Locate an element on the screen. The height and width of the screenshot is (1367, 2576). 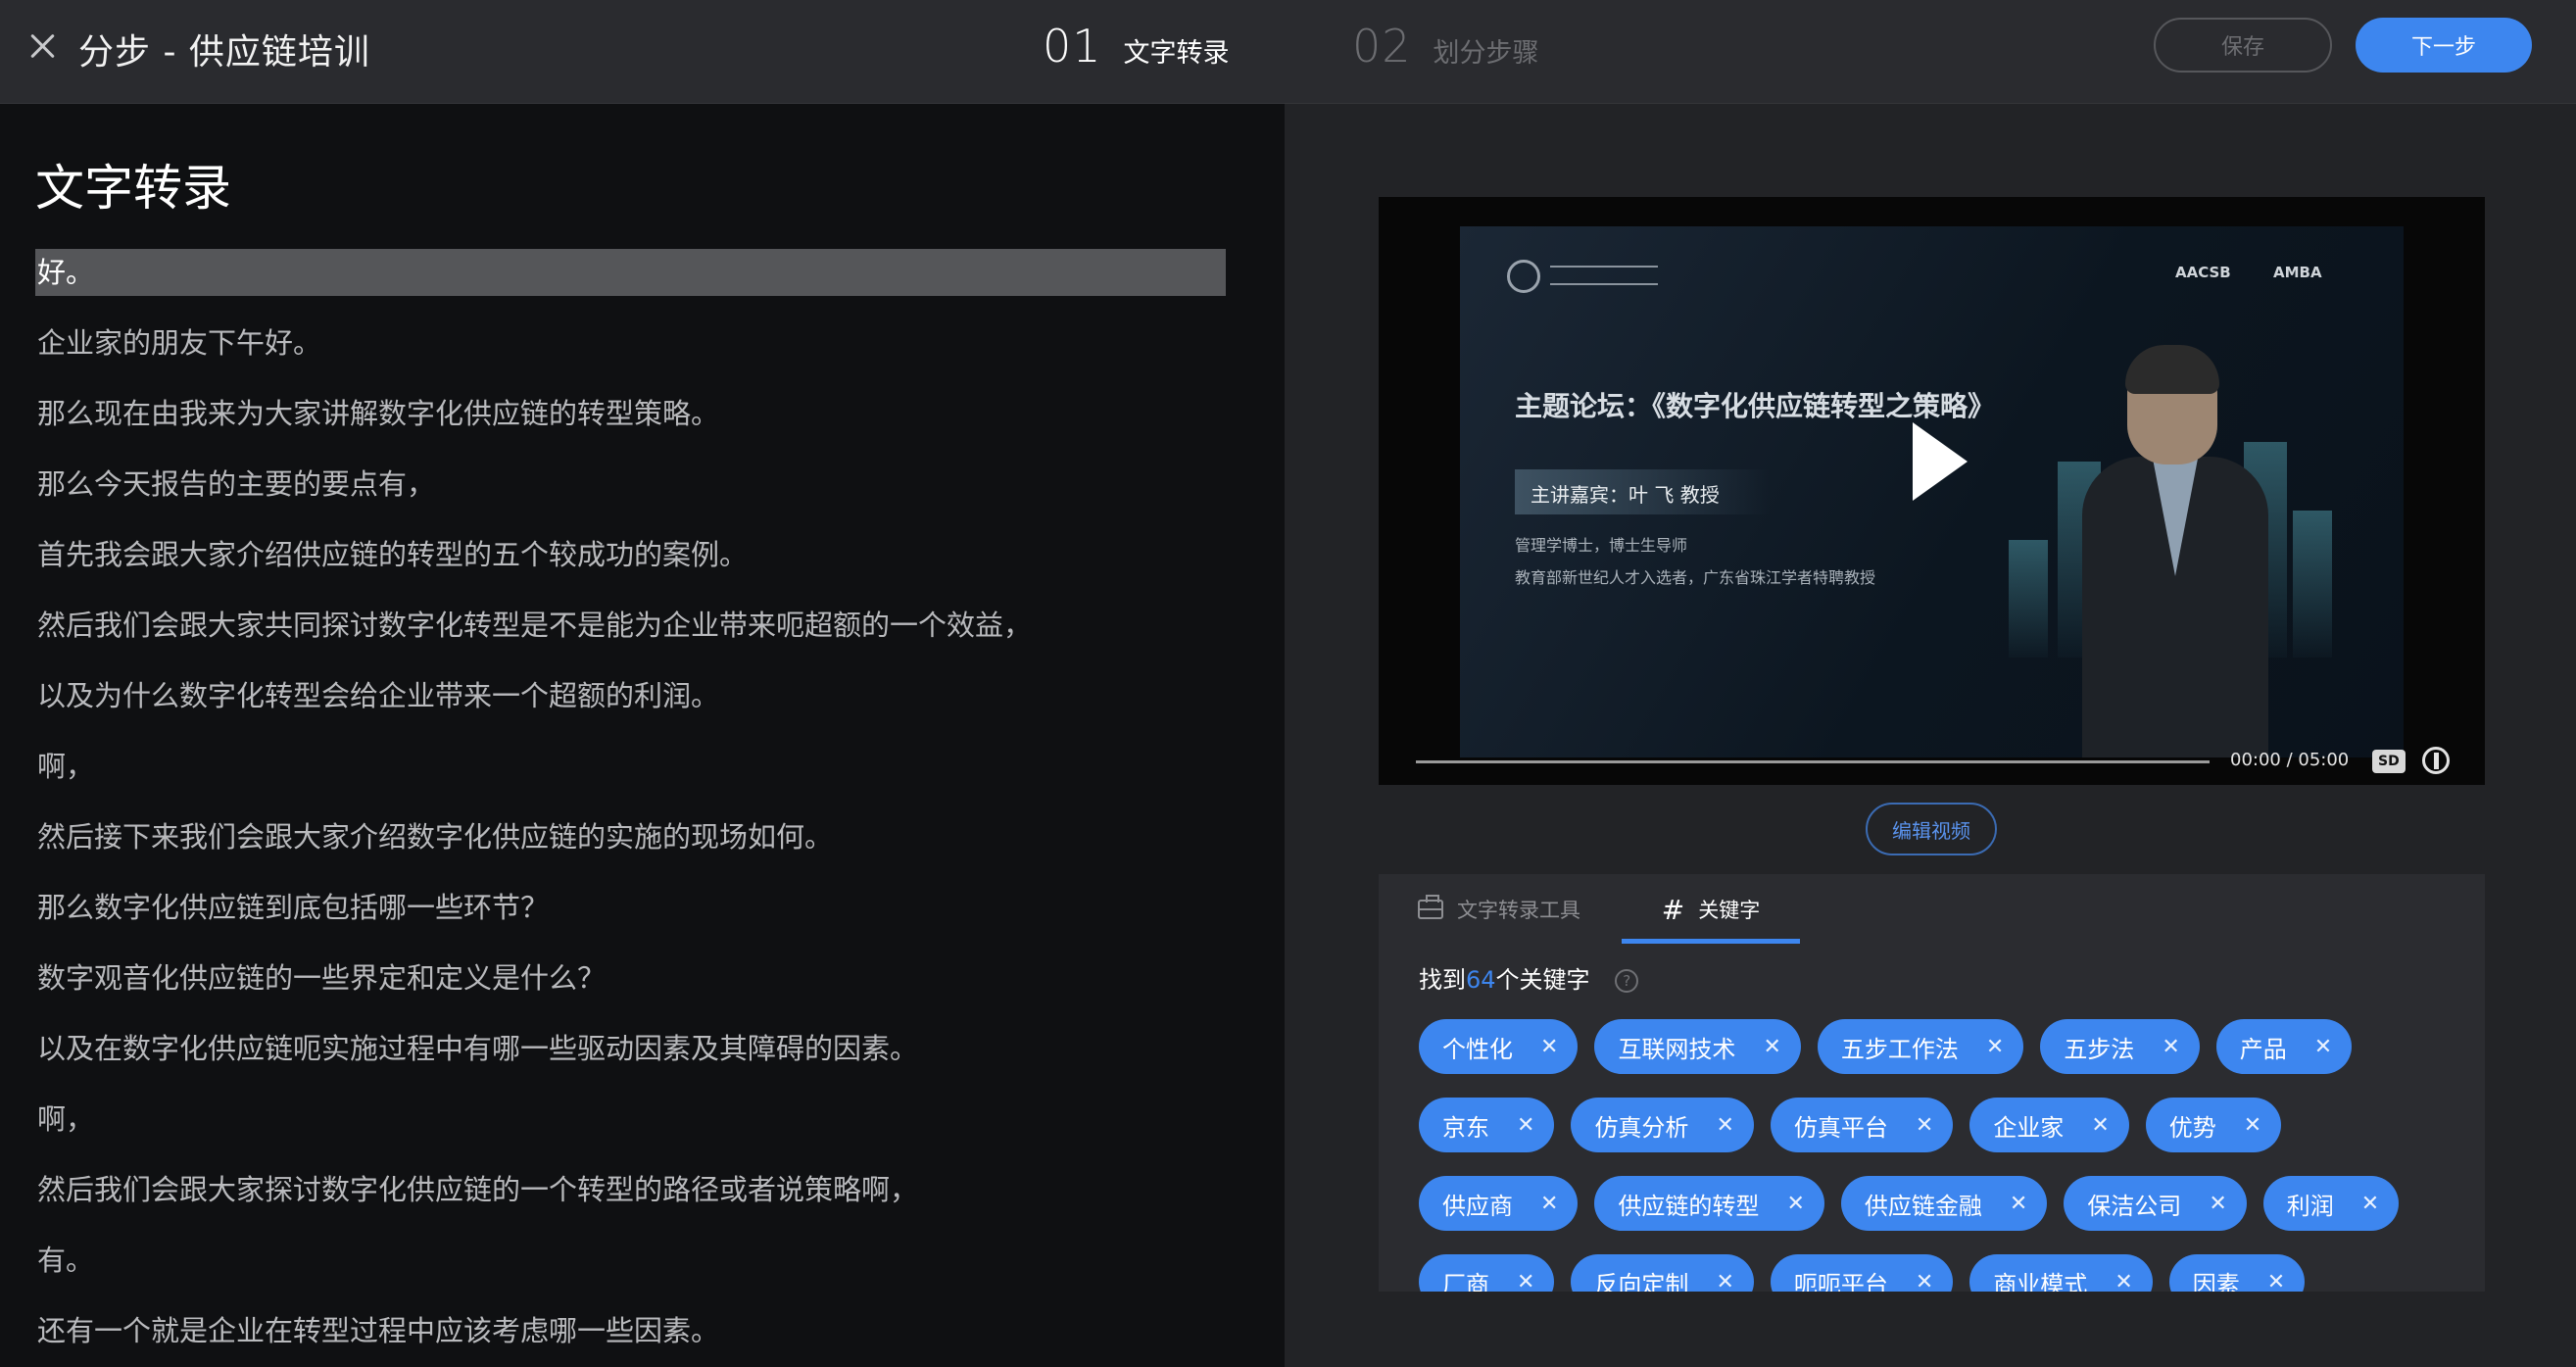
keyword-chip: 仿真平台 ✕ is located at coordinates (1862, 1125).